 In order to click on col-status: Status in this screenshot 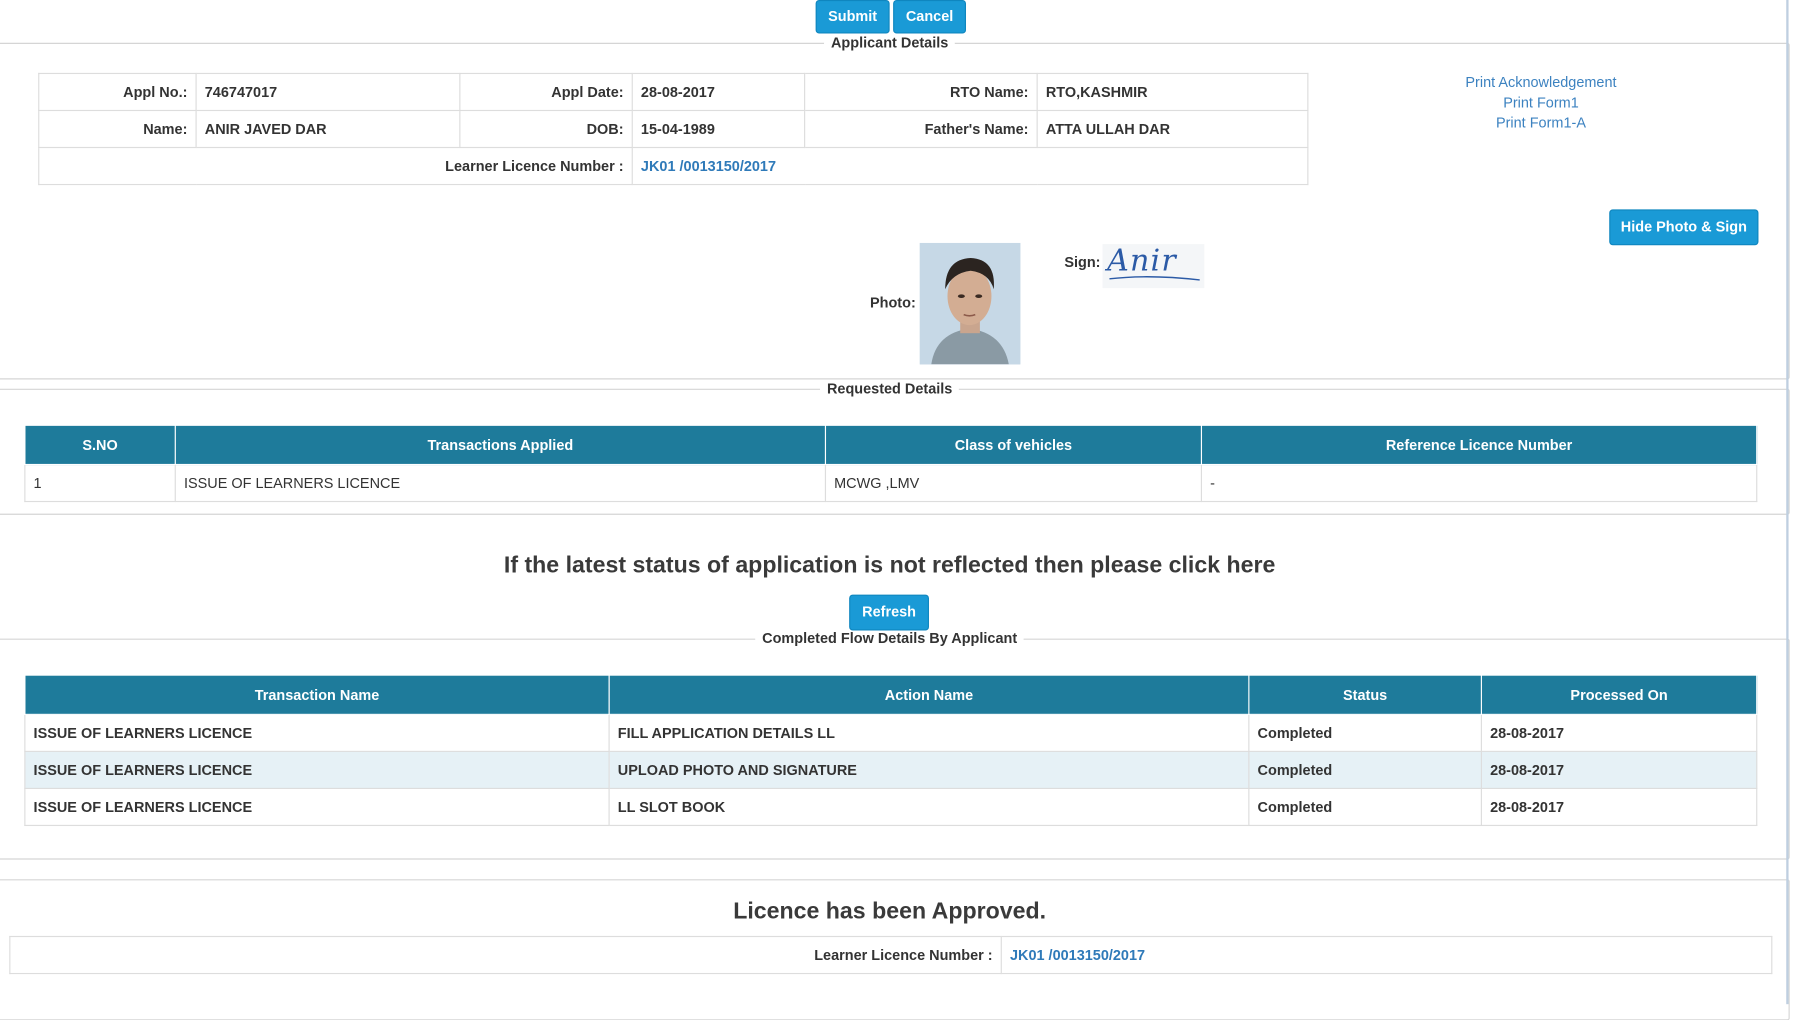, I will do `click(1365, 694)`.